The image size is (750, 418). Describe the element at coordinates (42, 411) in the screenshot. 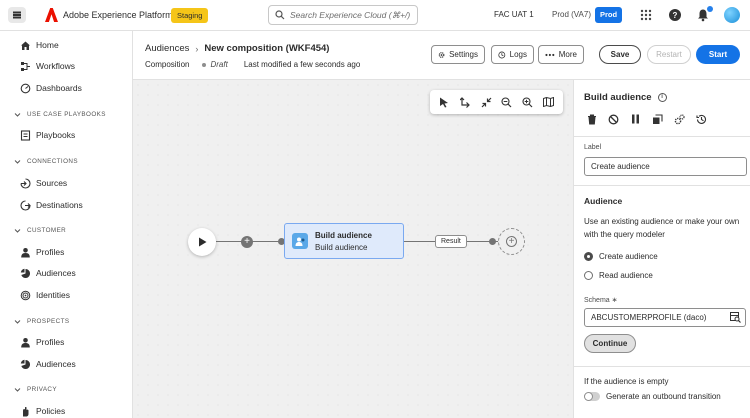

I see `sidebar-item-policies: Policies` at that location.